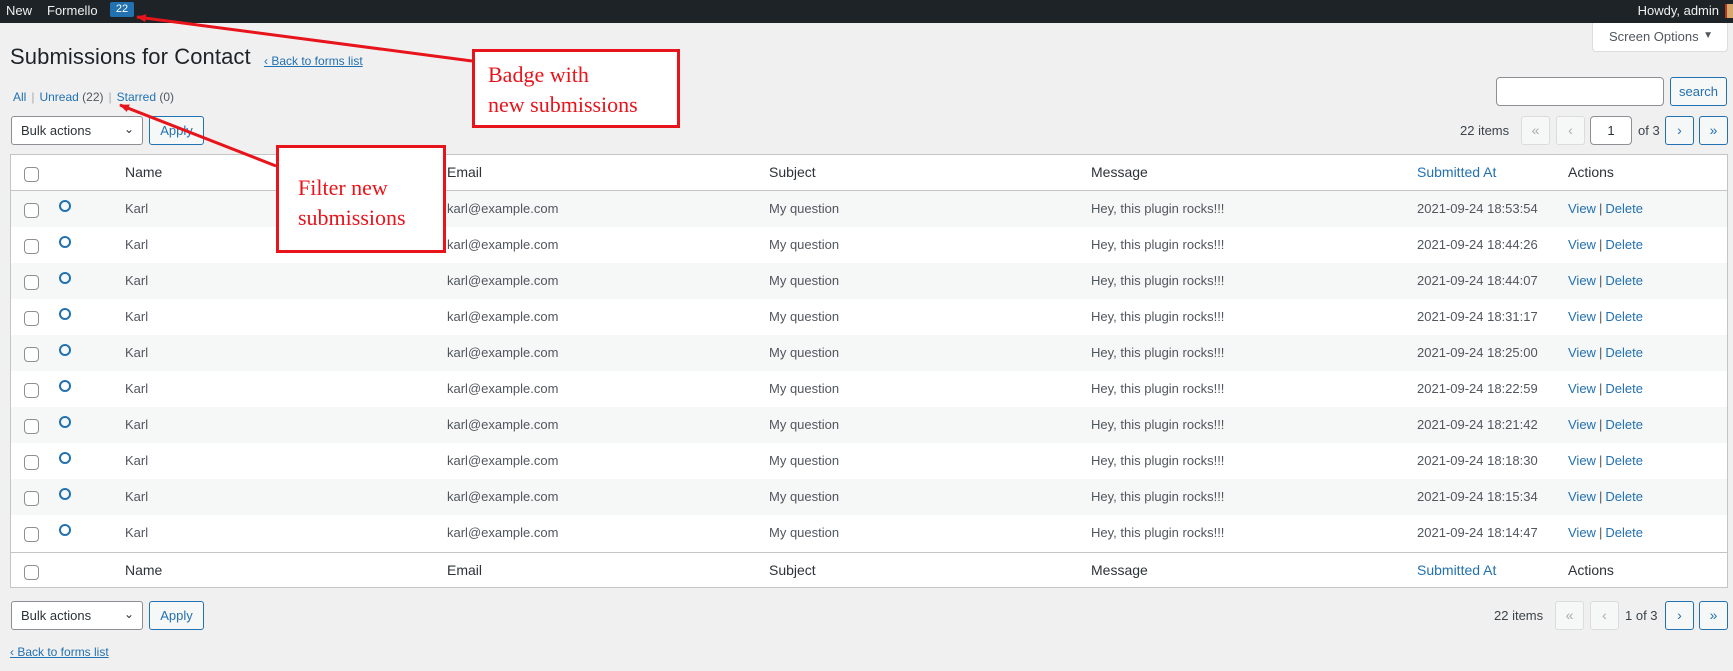 This screenshot has height=671, width=1733. What do you see at coordinates (576, 88) in the screenshot?
I see `annotation-badge-callout: Badge with new submissions` at bounding box center [576, 88].